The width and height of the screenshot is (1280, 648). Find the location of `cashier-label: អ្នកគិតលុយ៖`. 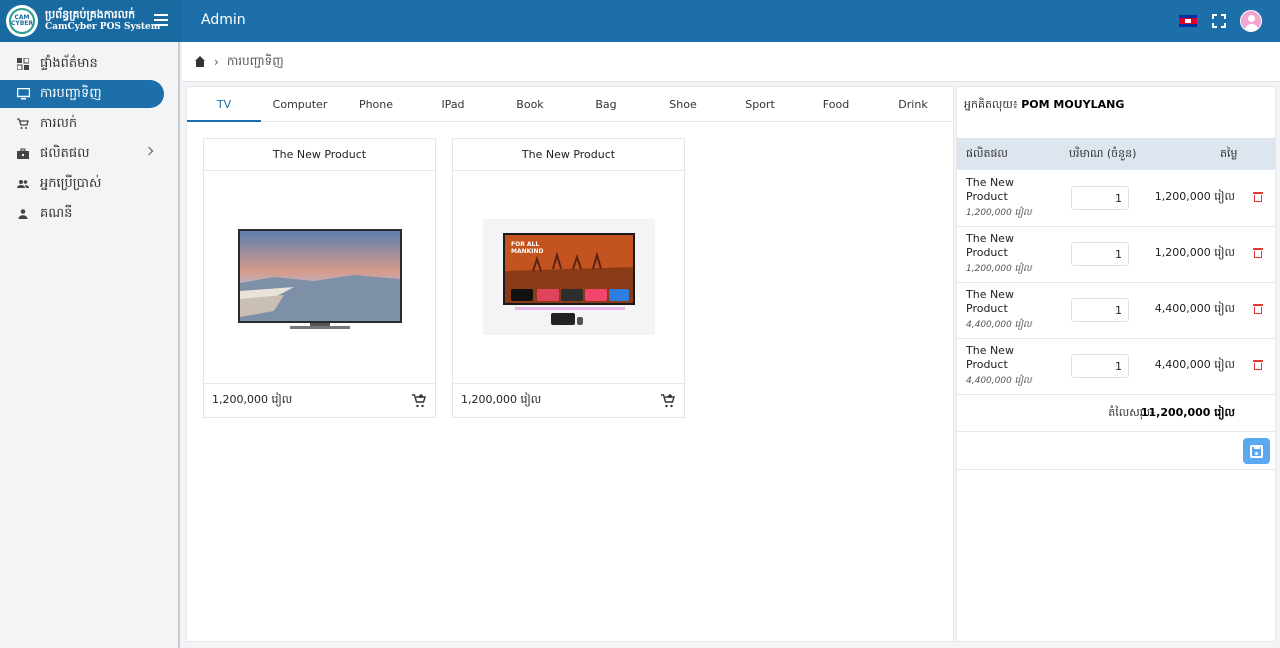

cashier-label: អ្នកគិតលុយ៖ is located at coordinates (991, 104).